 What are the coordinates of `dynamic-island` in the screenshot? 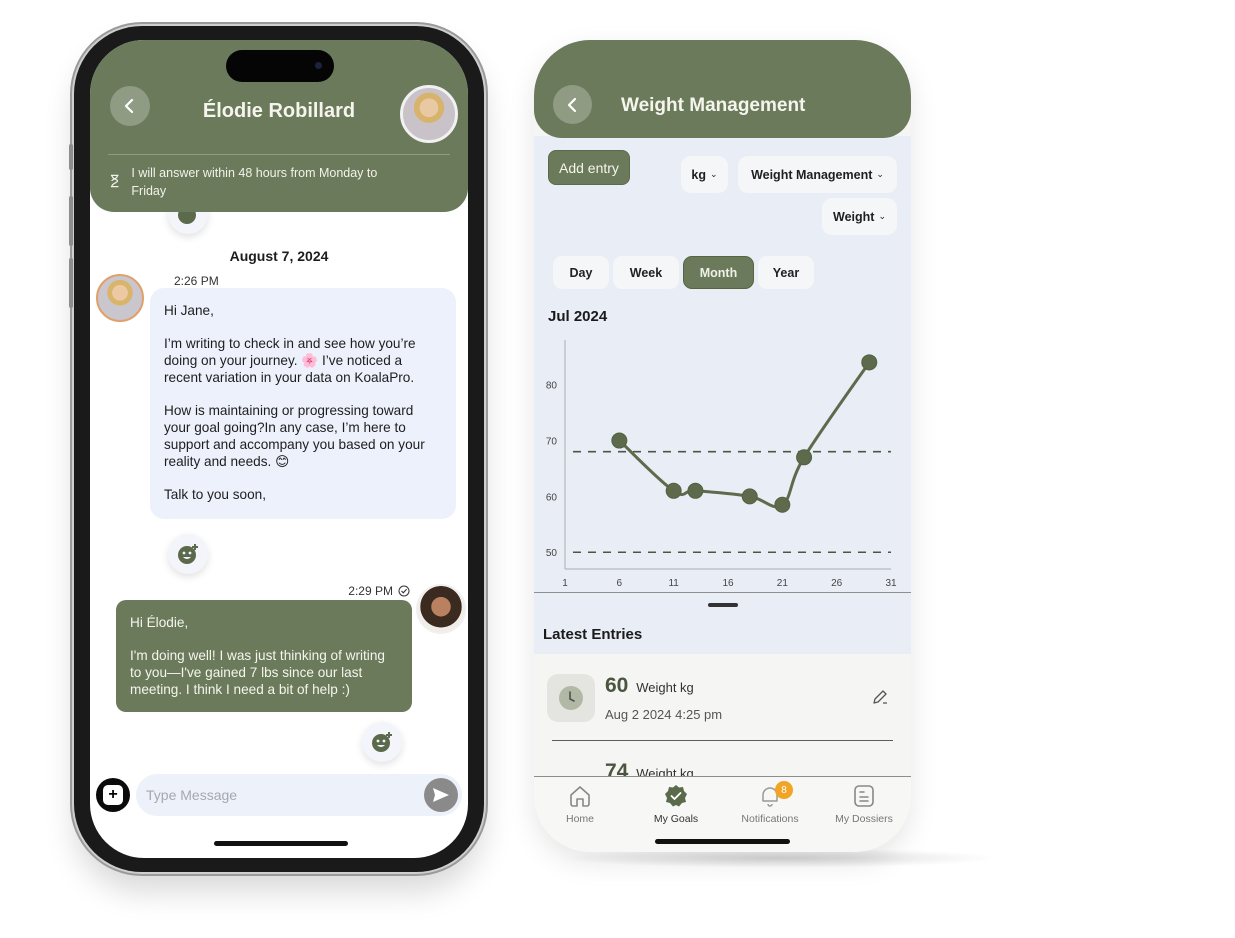 It's located at (280, 66).